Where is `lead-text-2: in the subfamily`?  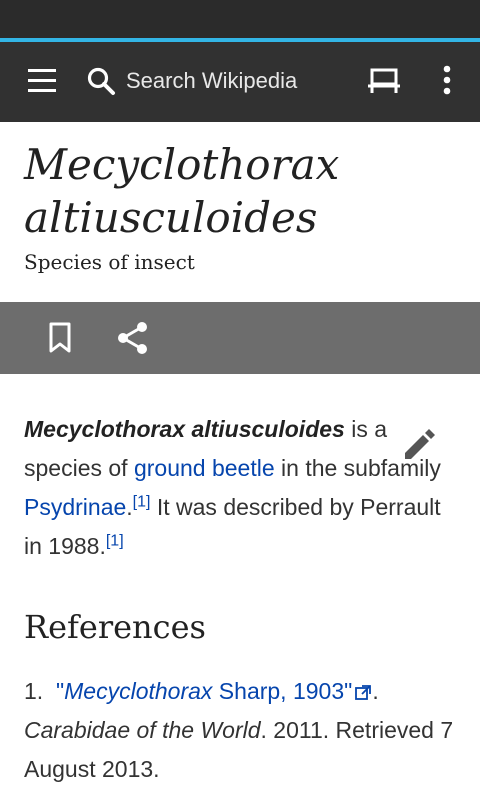
lead-text-2: in the subfamily is located at coordinates (357, 468).